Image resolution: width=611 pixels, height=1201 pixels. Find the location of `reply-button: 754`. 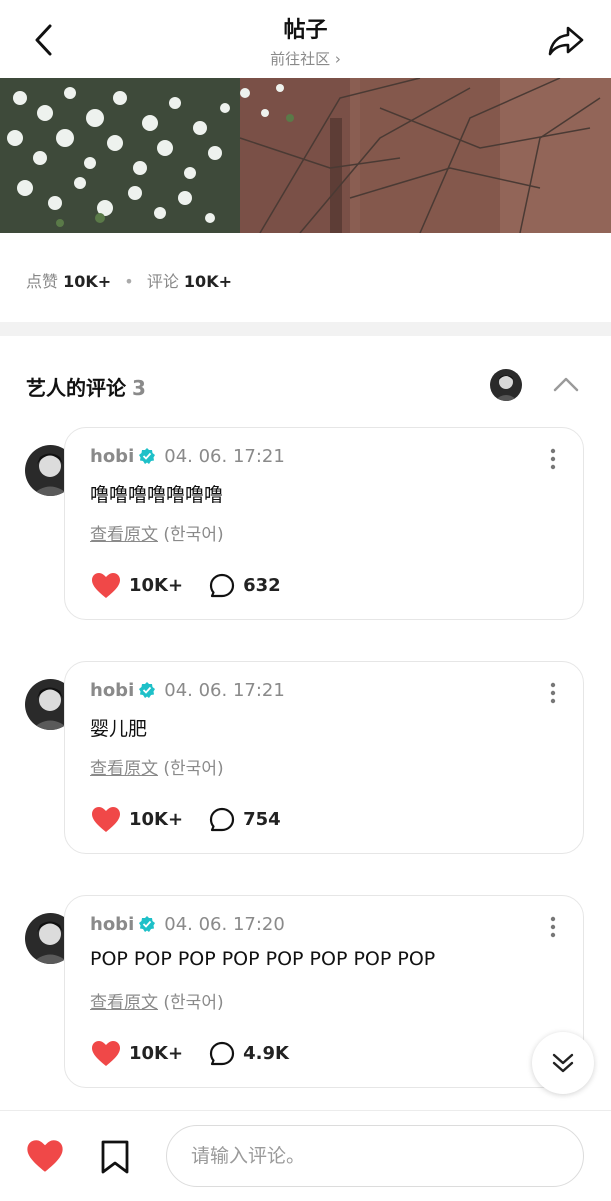

reply-button: 754 is located at coordinates (245, 820).